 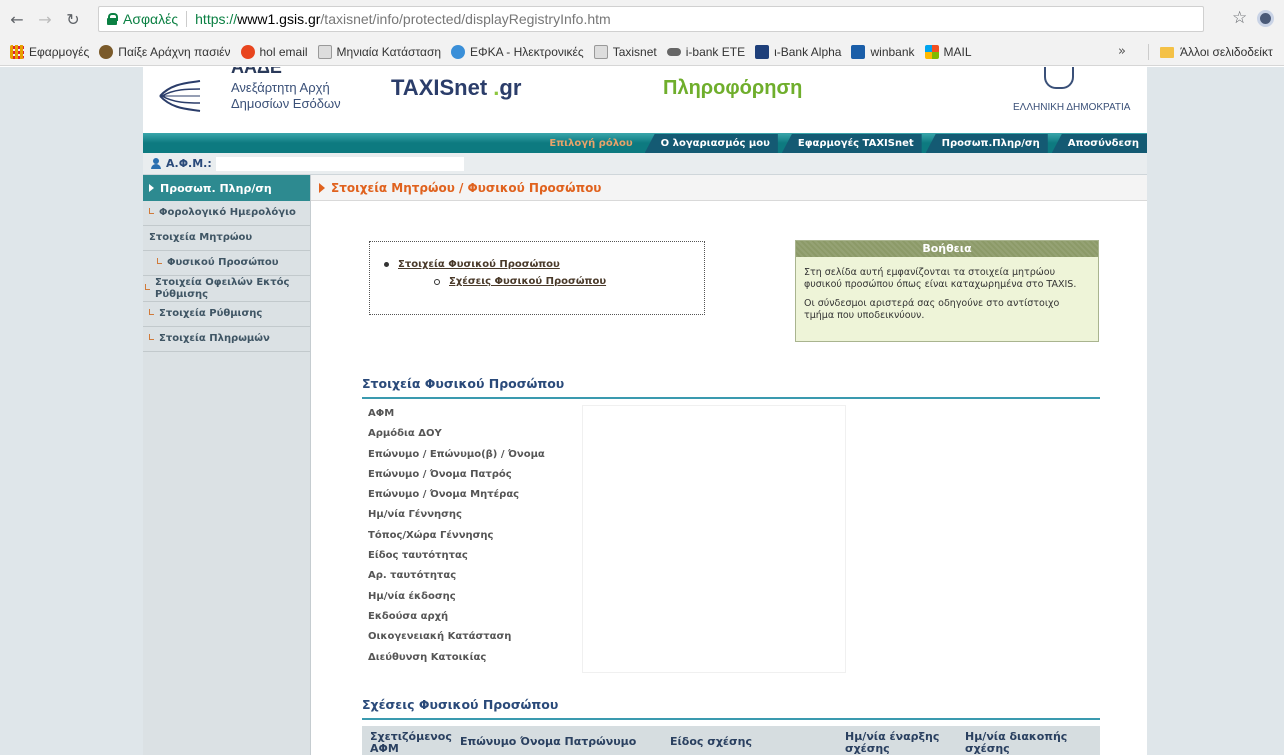 What do you see at coordinates (673, 51) in the screenshot?
I see `ibank-icon` at bounding box center [673, 51].